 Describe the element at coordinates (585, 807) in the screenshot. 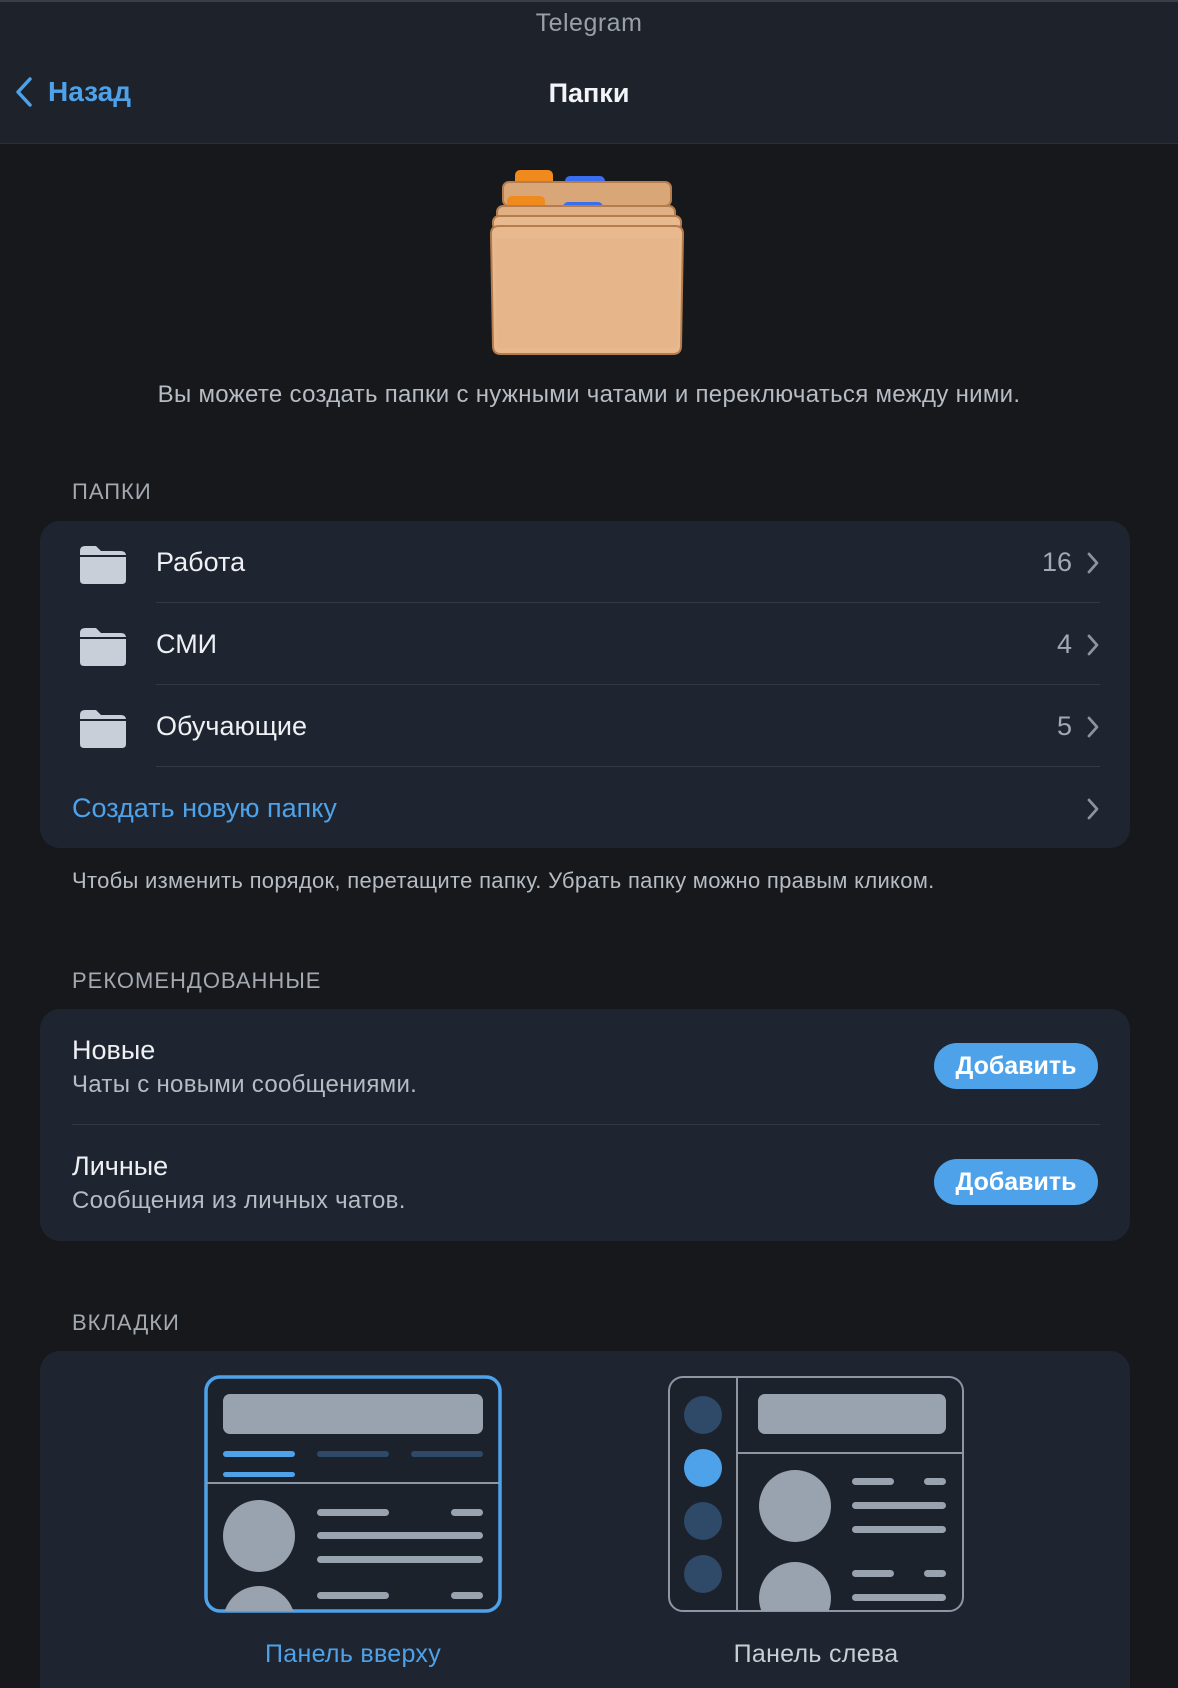

I see `create-folder-row: Создать новую папку` at that location.